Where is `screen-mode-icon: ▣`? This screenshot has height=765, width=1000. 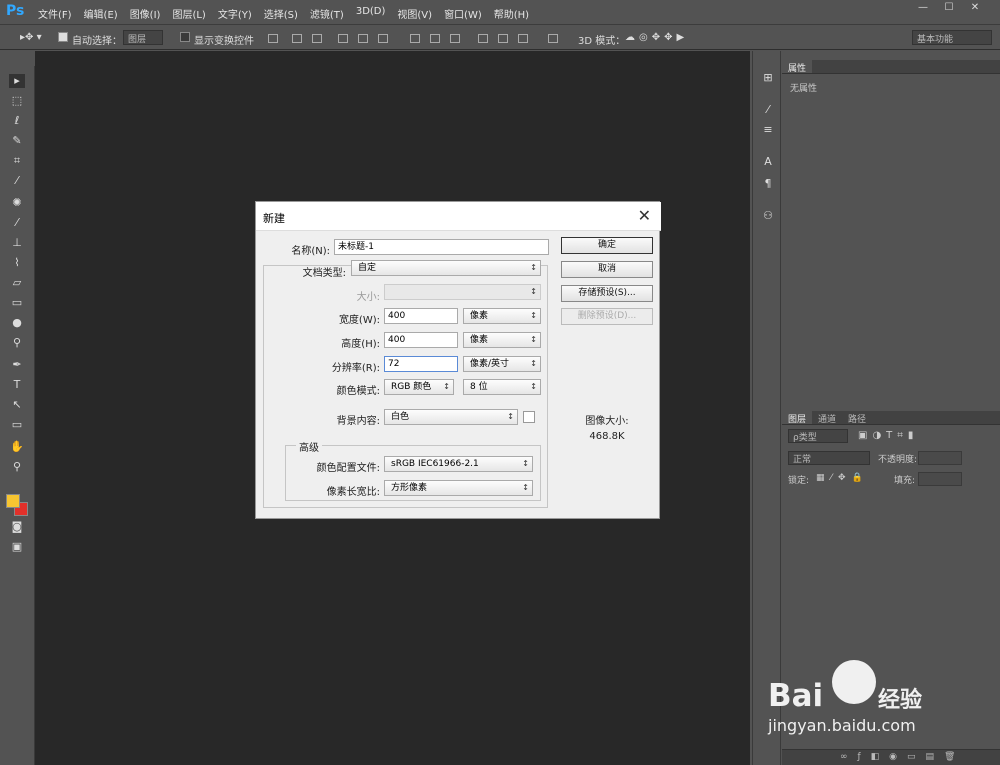
screen-mode-icon: ▣ is located at coordinates (17, 547).